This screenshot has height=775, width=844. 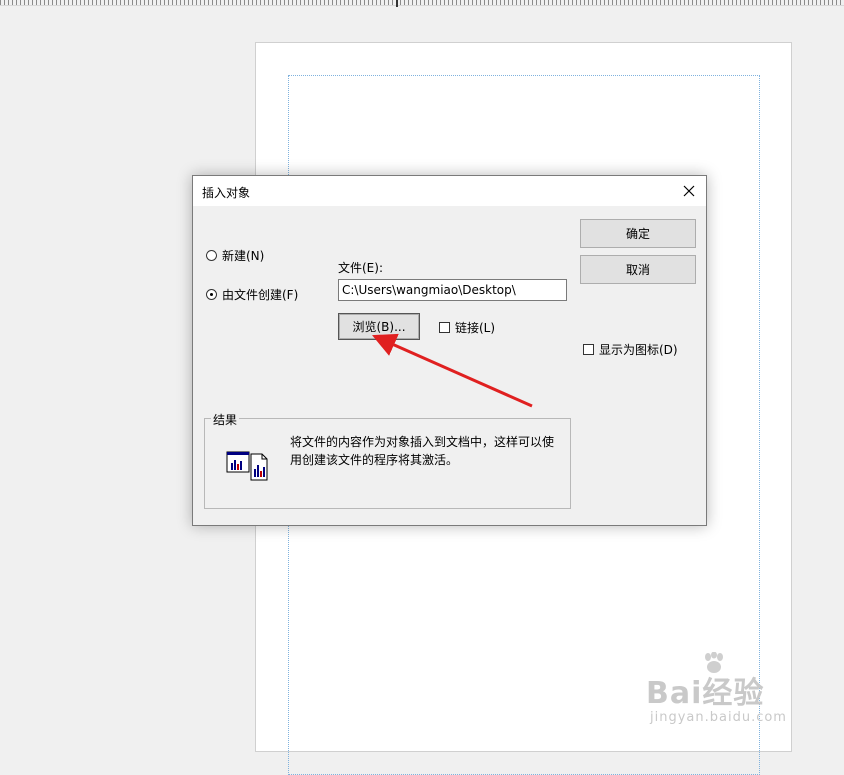 I want to click on cancel-button-label: 取消, so click(x=637, y=270).